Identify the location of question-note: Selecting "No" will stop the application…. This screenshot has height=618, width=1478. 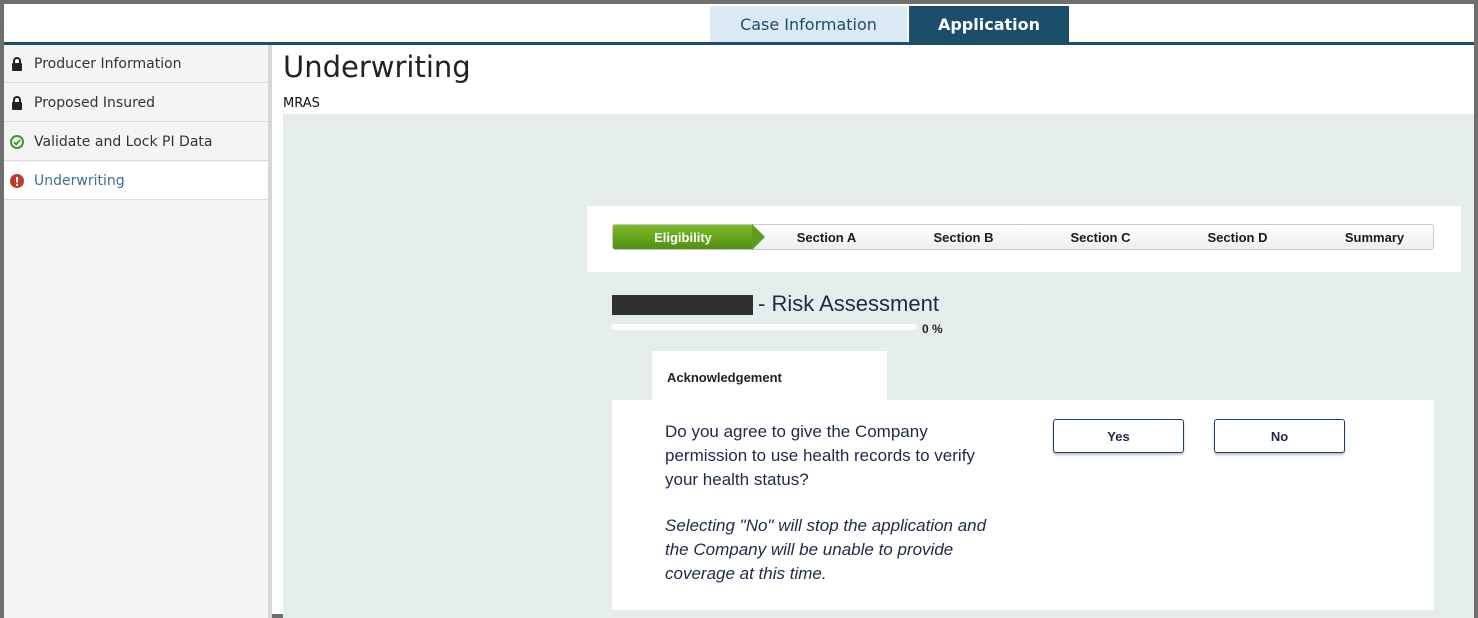
(826, 549).